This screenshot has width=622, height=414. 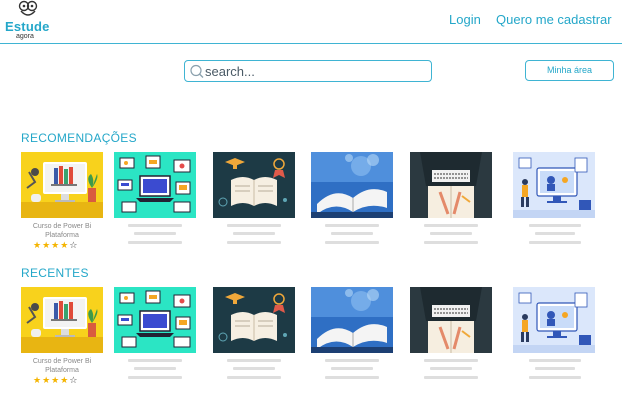 I want to click on my-area-button: Minha área, so click(x=569, y=70).